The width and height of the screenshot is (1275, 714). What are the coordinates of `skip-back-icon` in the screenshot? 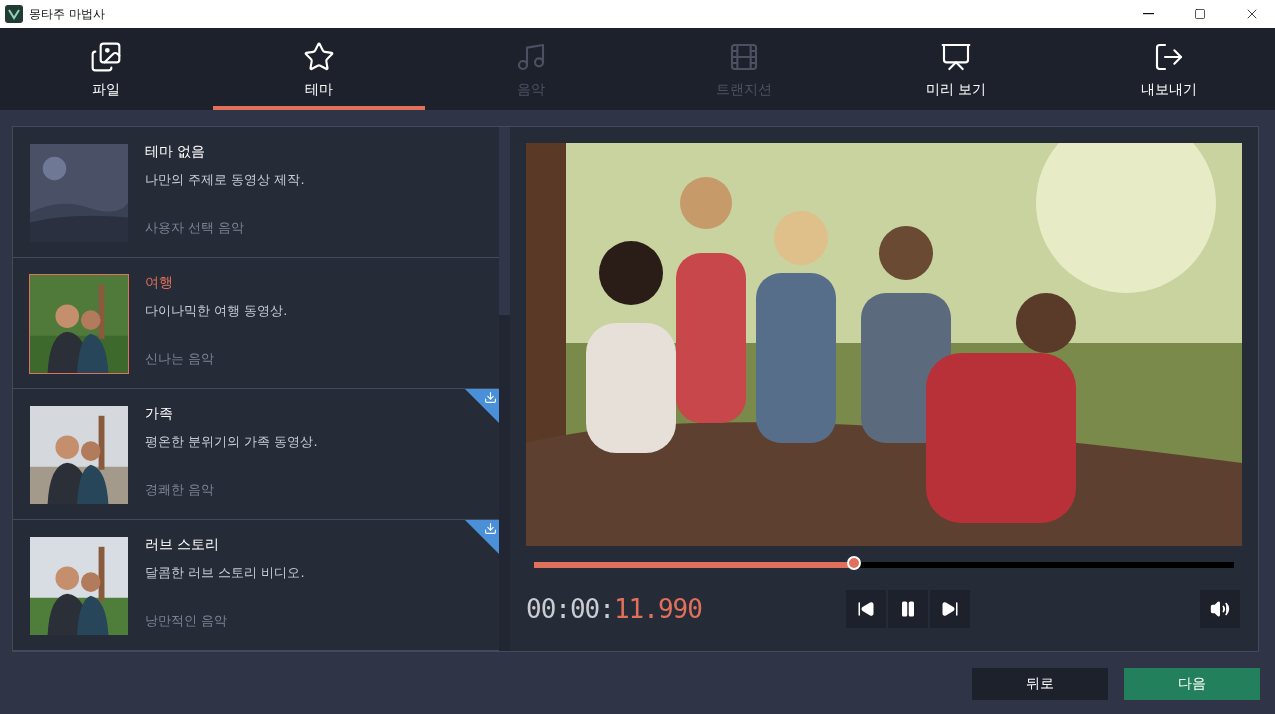 It's located at (866, 609).